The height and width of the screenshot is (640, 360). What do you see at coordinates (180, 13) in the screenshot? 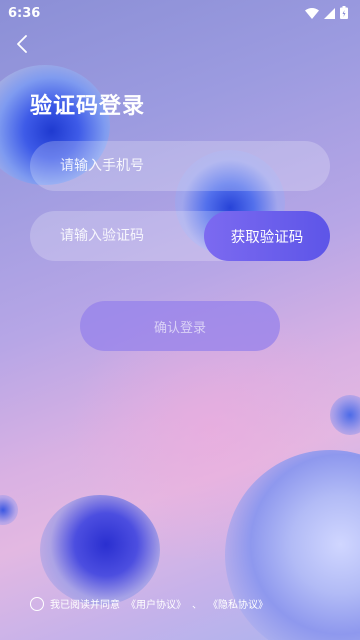
I see `status-bar: 6:36` at bounding box center [180, 13].